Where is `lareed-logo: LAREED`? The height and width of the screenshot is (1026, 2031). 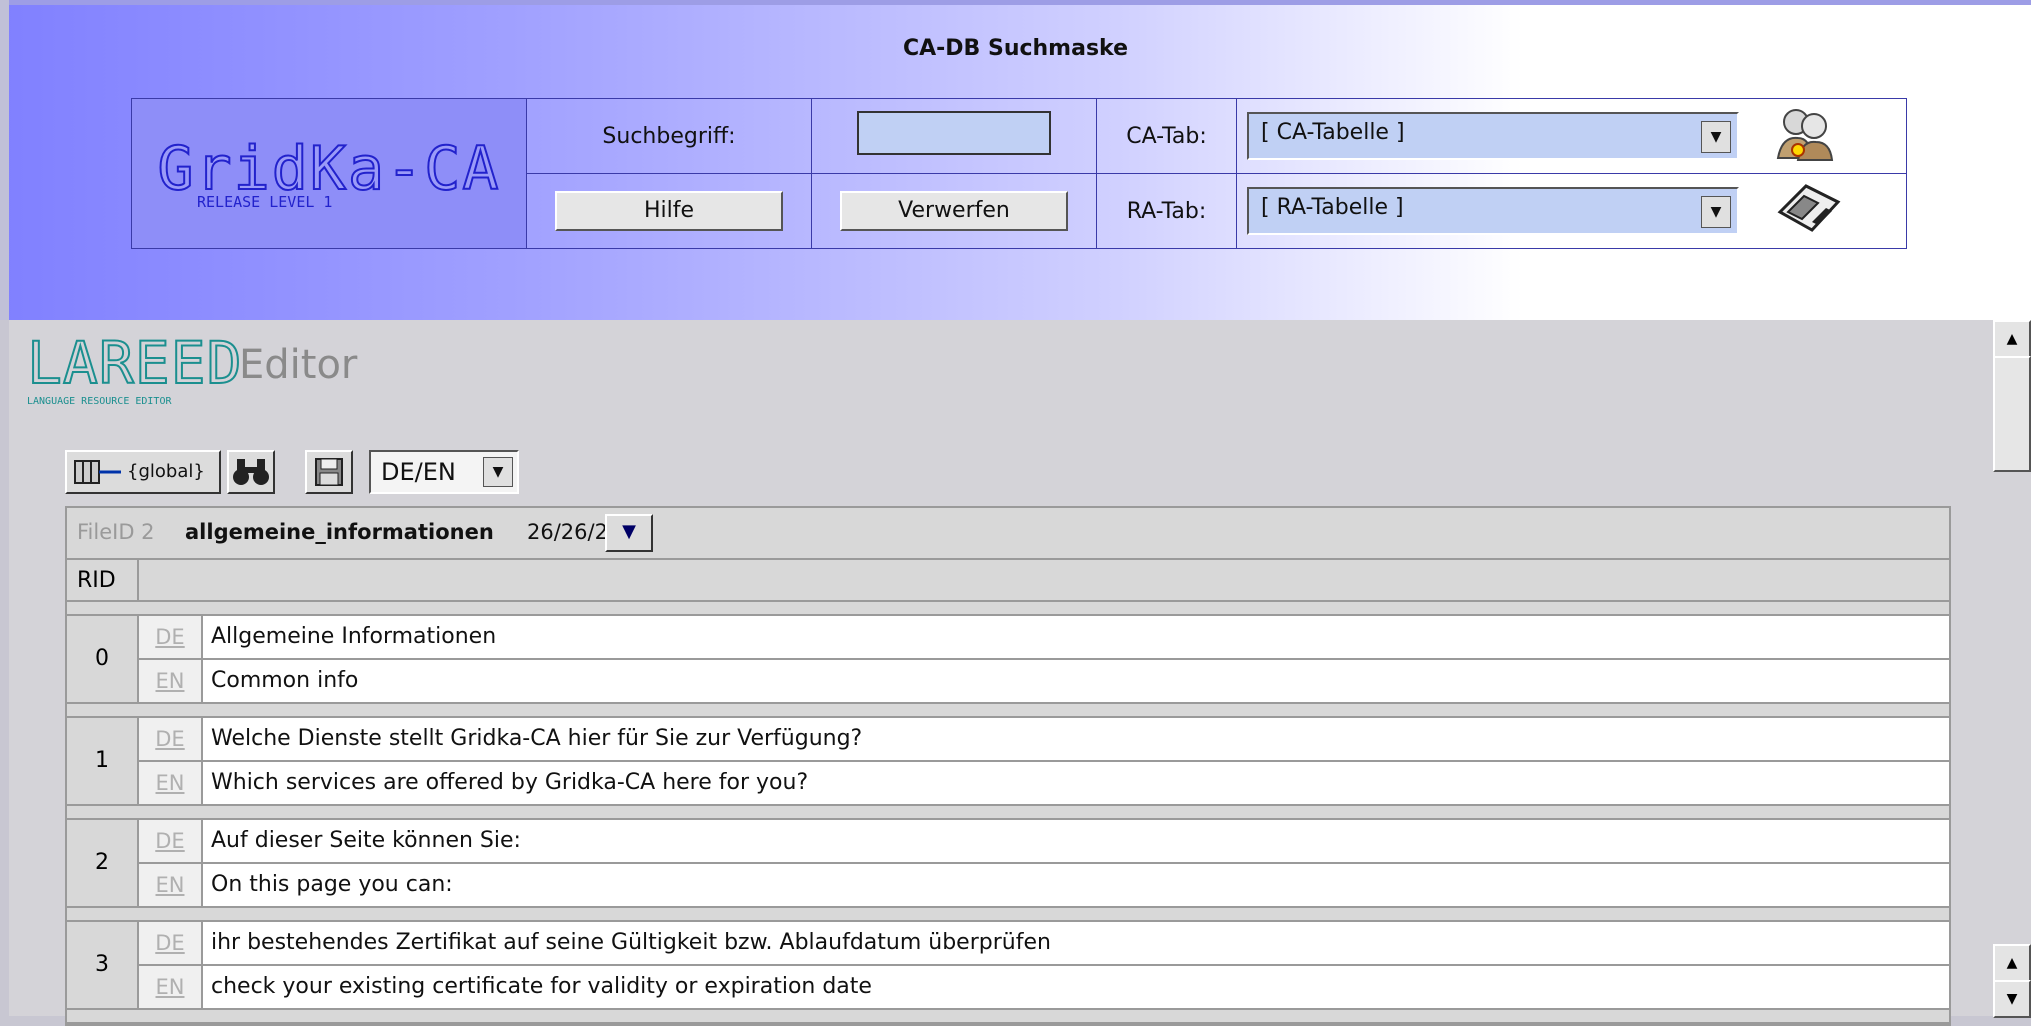 lareed-logo: LAREED is located at coordinates (134, 363).